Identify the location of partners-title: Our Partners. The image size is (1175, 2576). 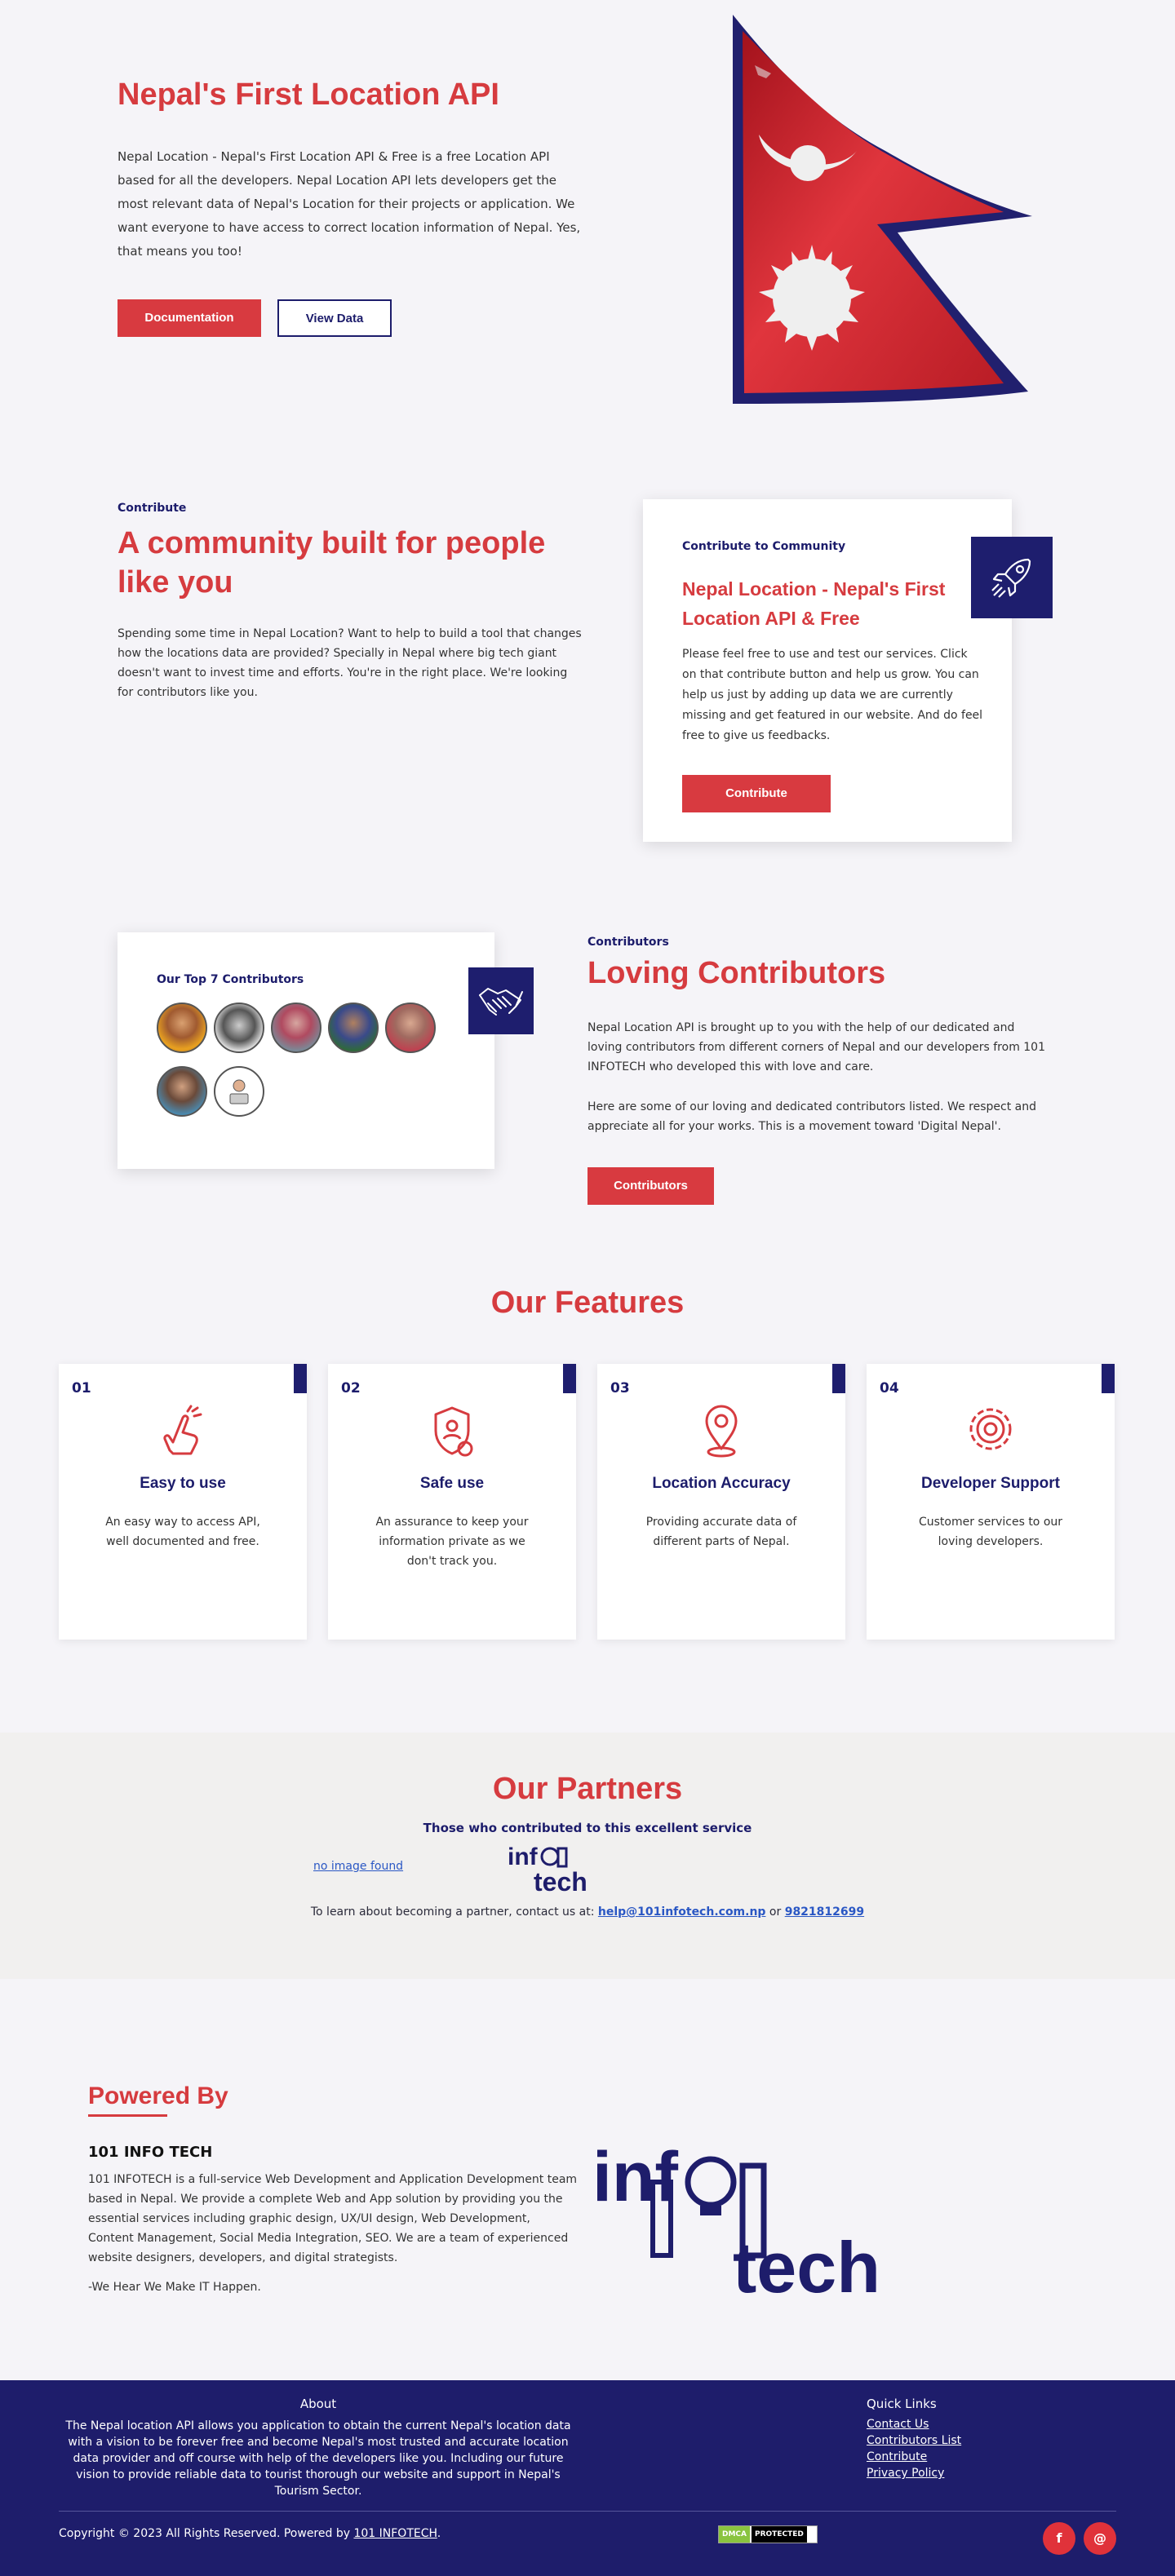
(587, 1789).